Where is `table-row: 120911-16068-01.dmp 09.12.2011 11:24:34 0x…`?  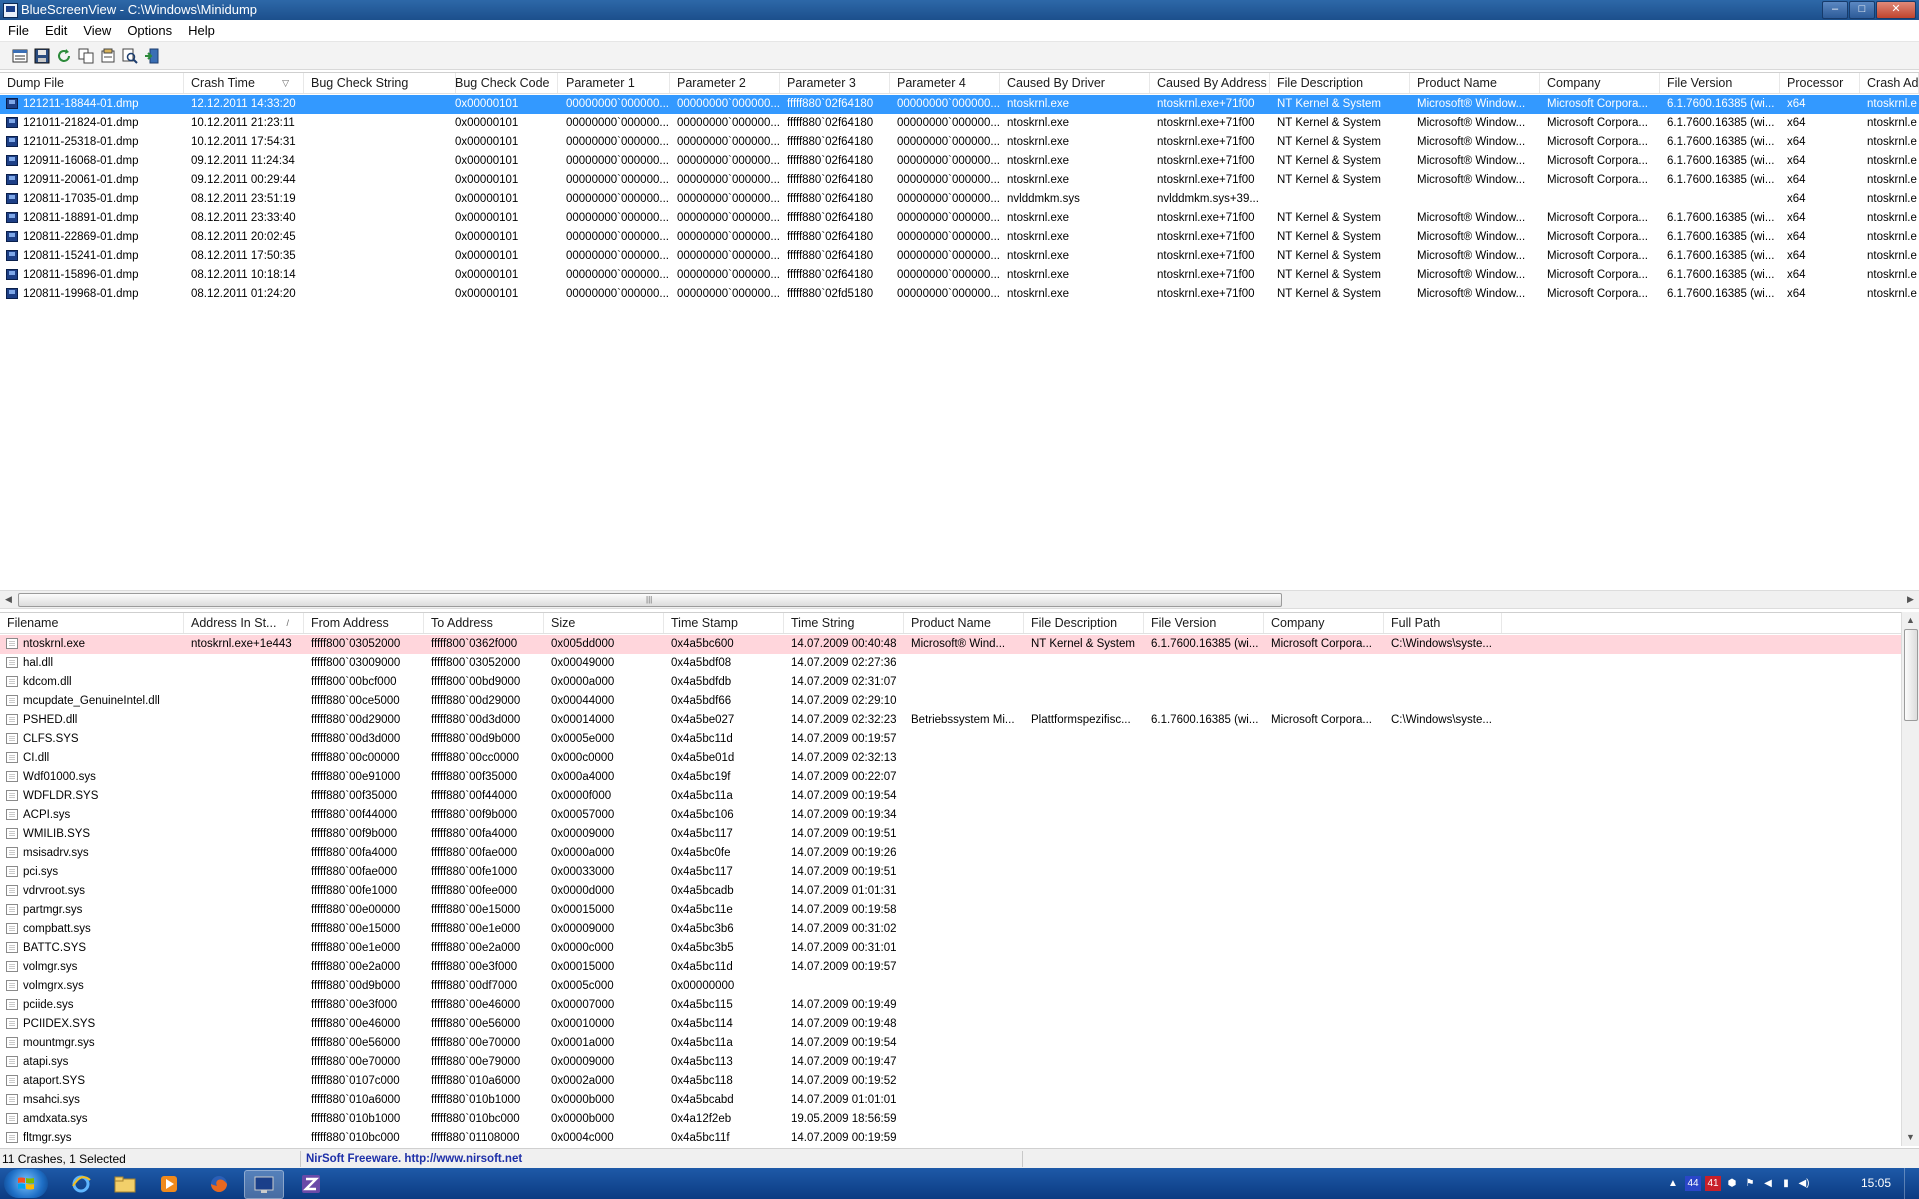 table-row: 120911-16068-01.dmp 09.12.2011 11:24:34 0x… is located at coordinates (959, 161).